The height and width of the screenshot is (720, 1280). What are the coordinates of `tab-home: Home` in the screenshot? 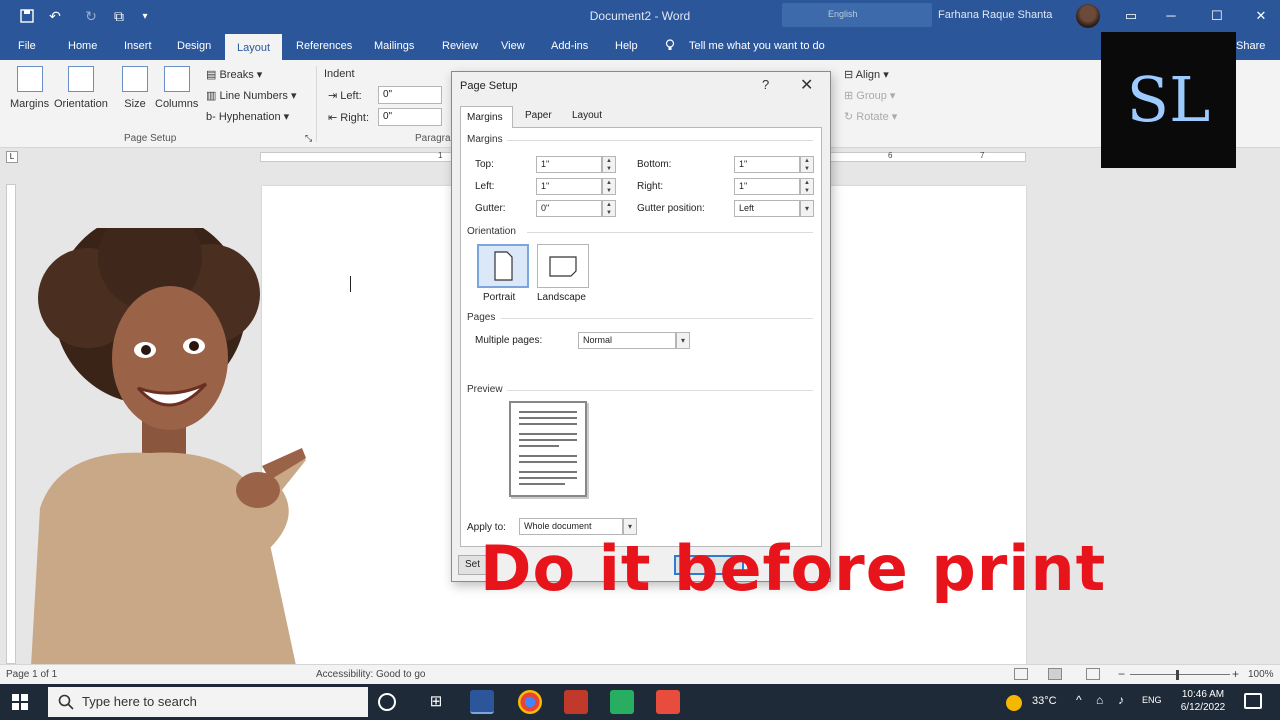 It's located at (82, 46).